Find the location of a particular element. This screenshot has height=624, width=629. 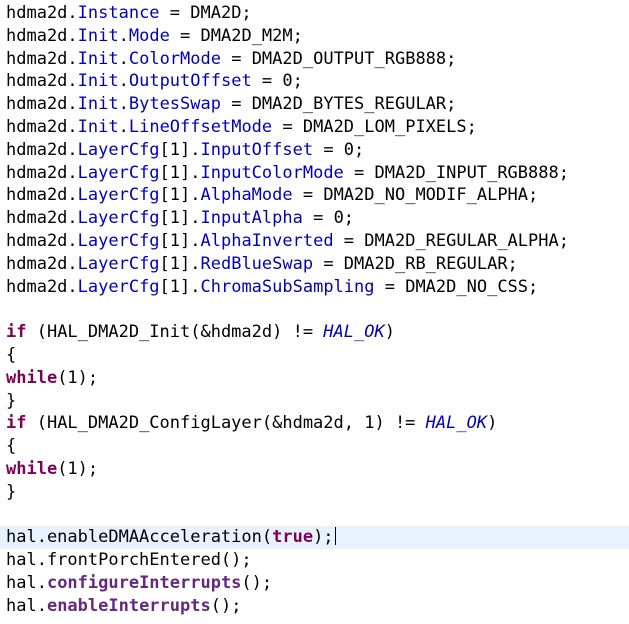

code-line: if (HAL_DMA2D_Init(&hdma2d) != HAL_OK) is located at coordinates (317, 332).